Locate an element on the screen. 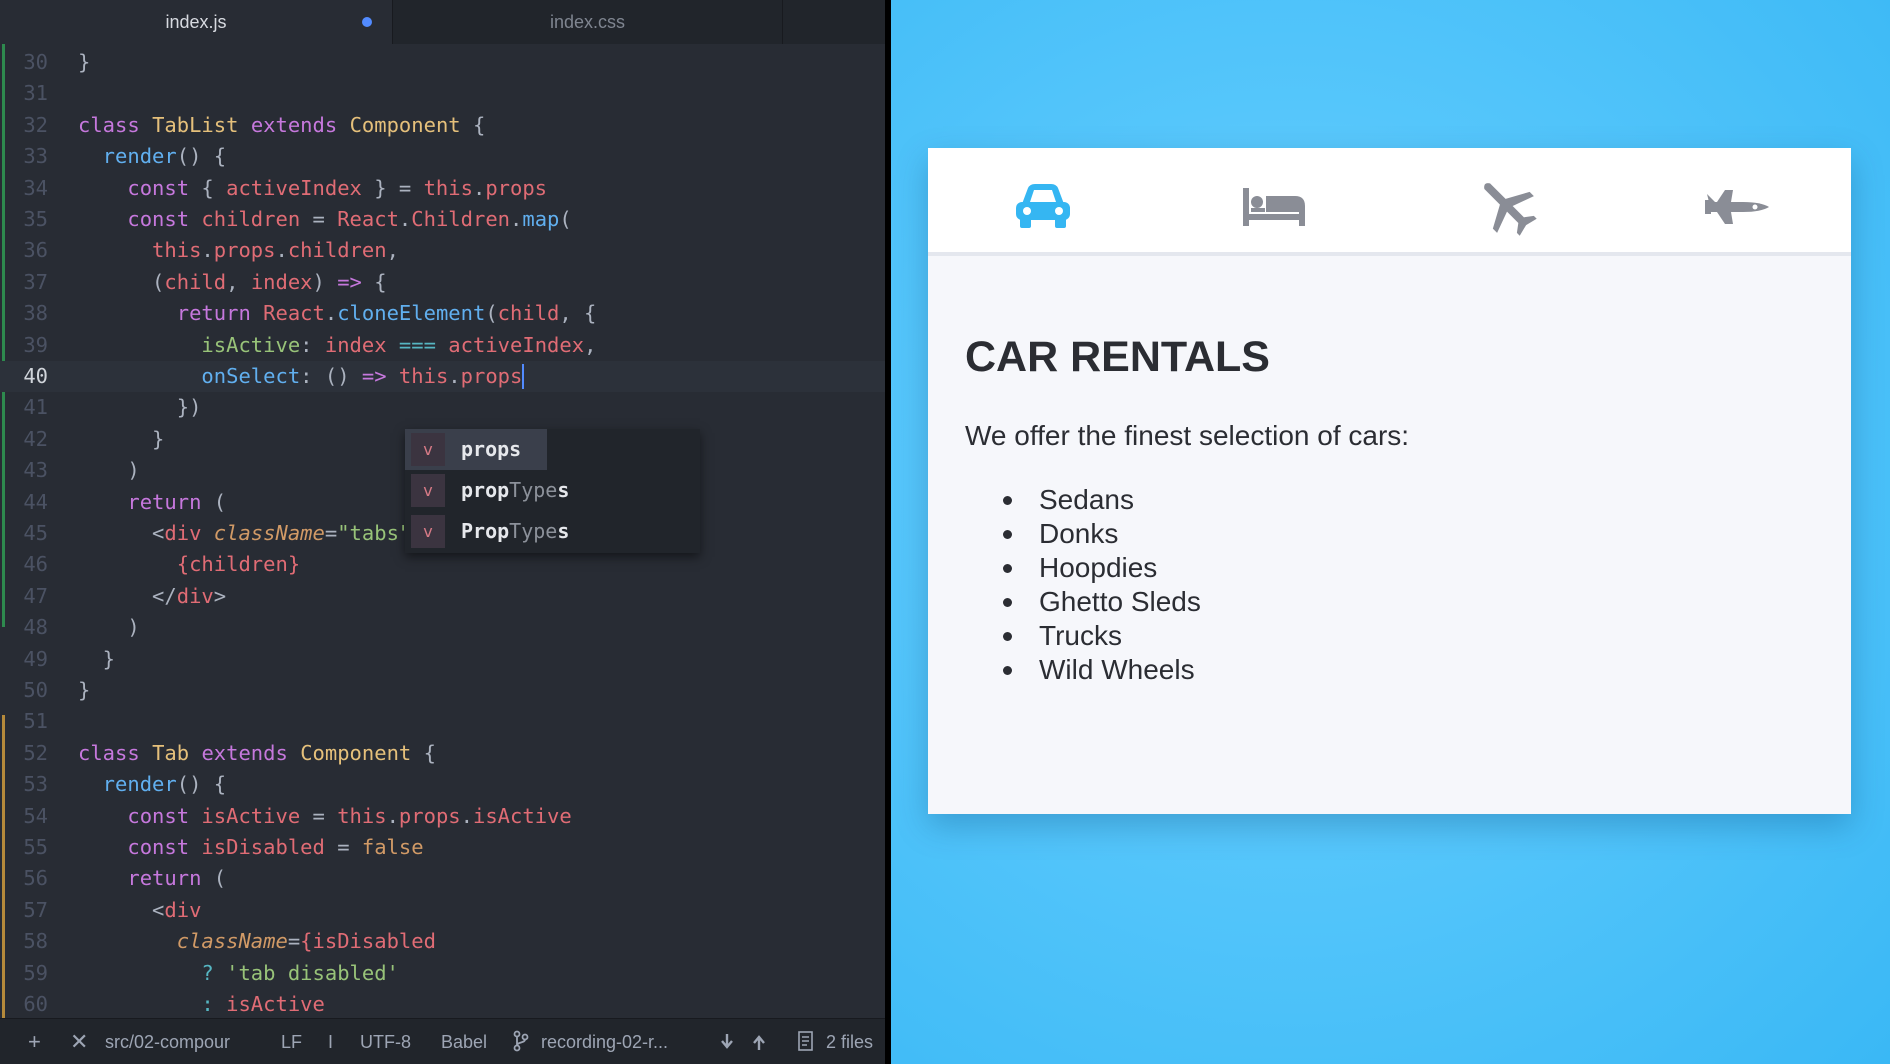  suggestion-match: Prop is located at coordinates (485, 531).